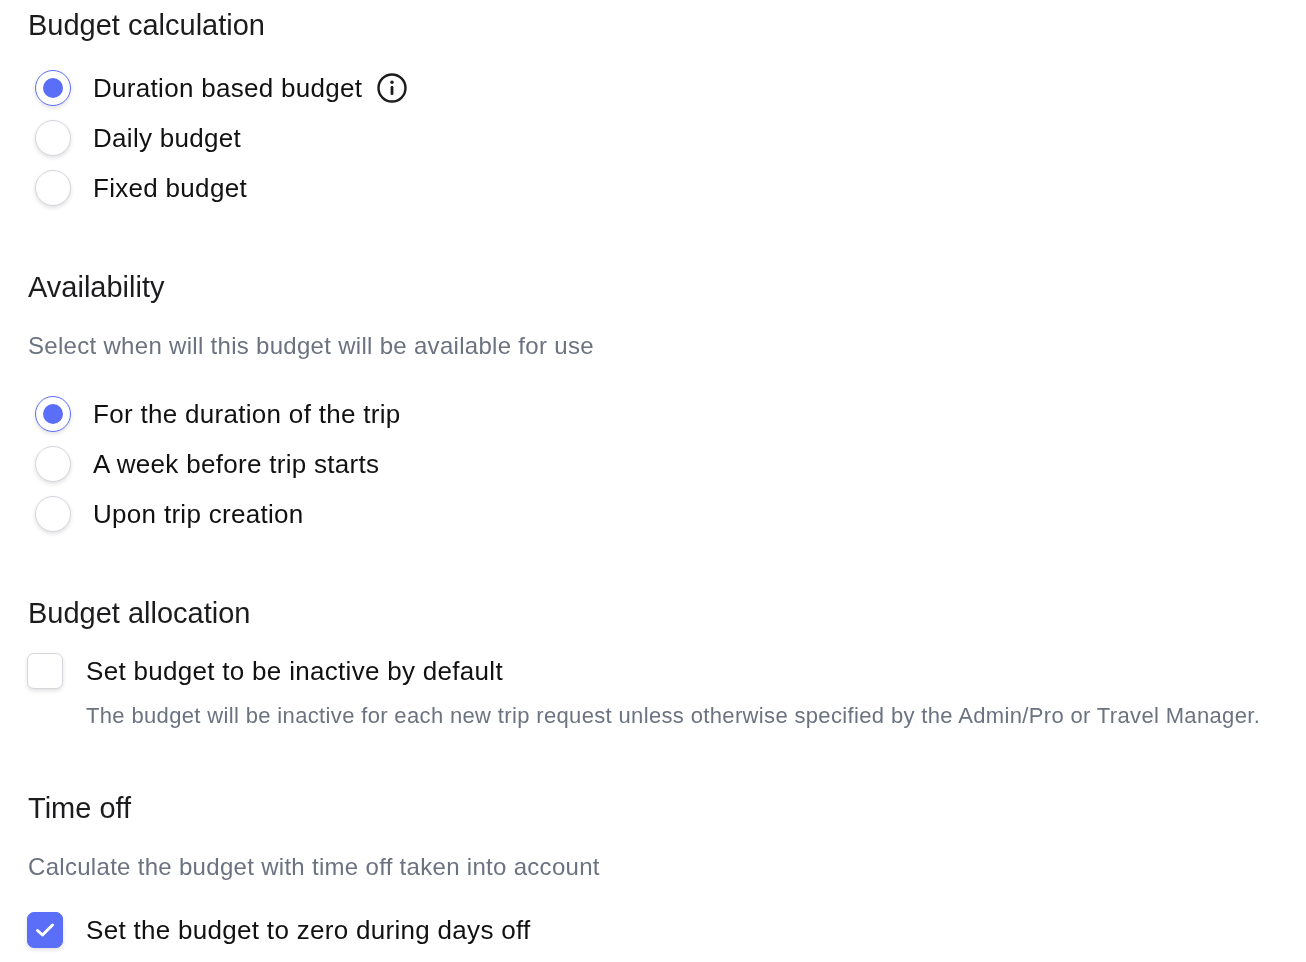 The image size is (1306, 962). I want to click on section-description: Select when will this budget will be available for use, so click(311, 346).